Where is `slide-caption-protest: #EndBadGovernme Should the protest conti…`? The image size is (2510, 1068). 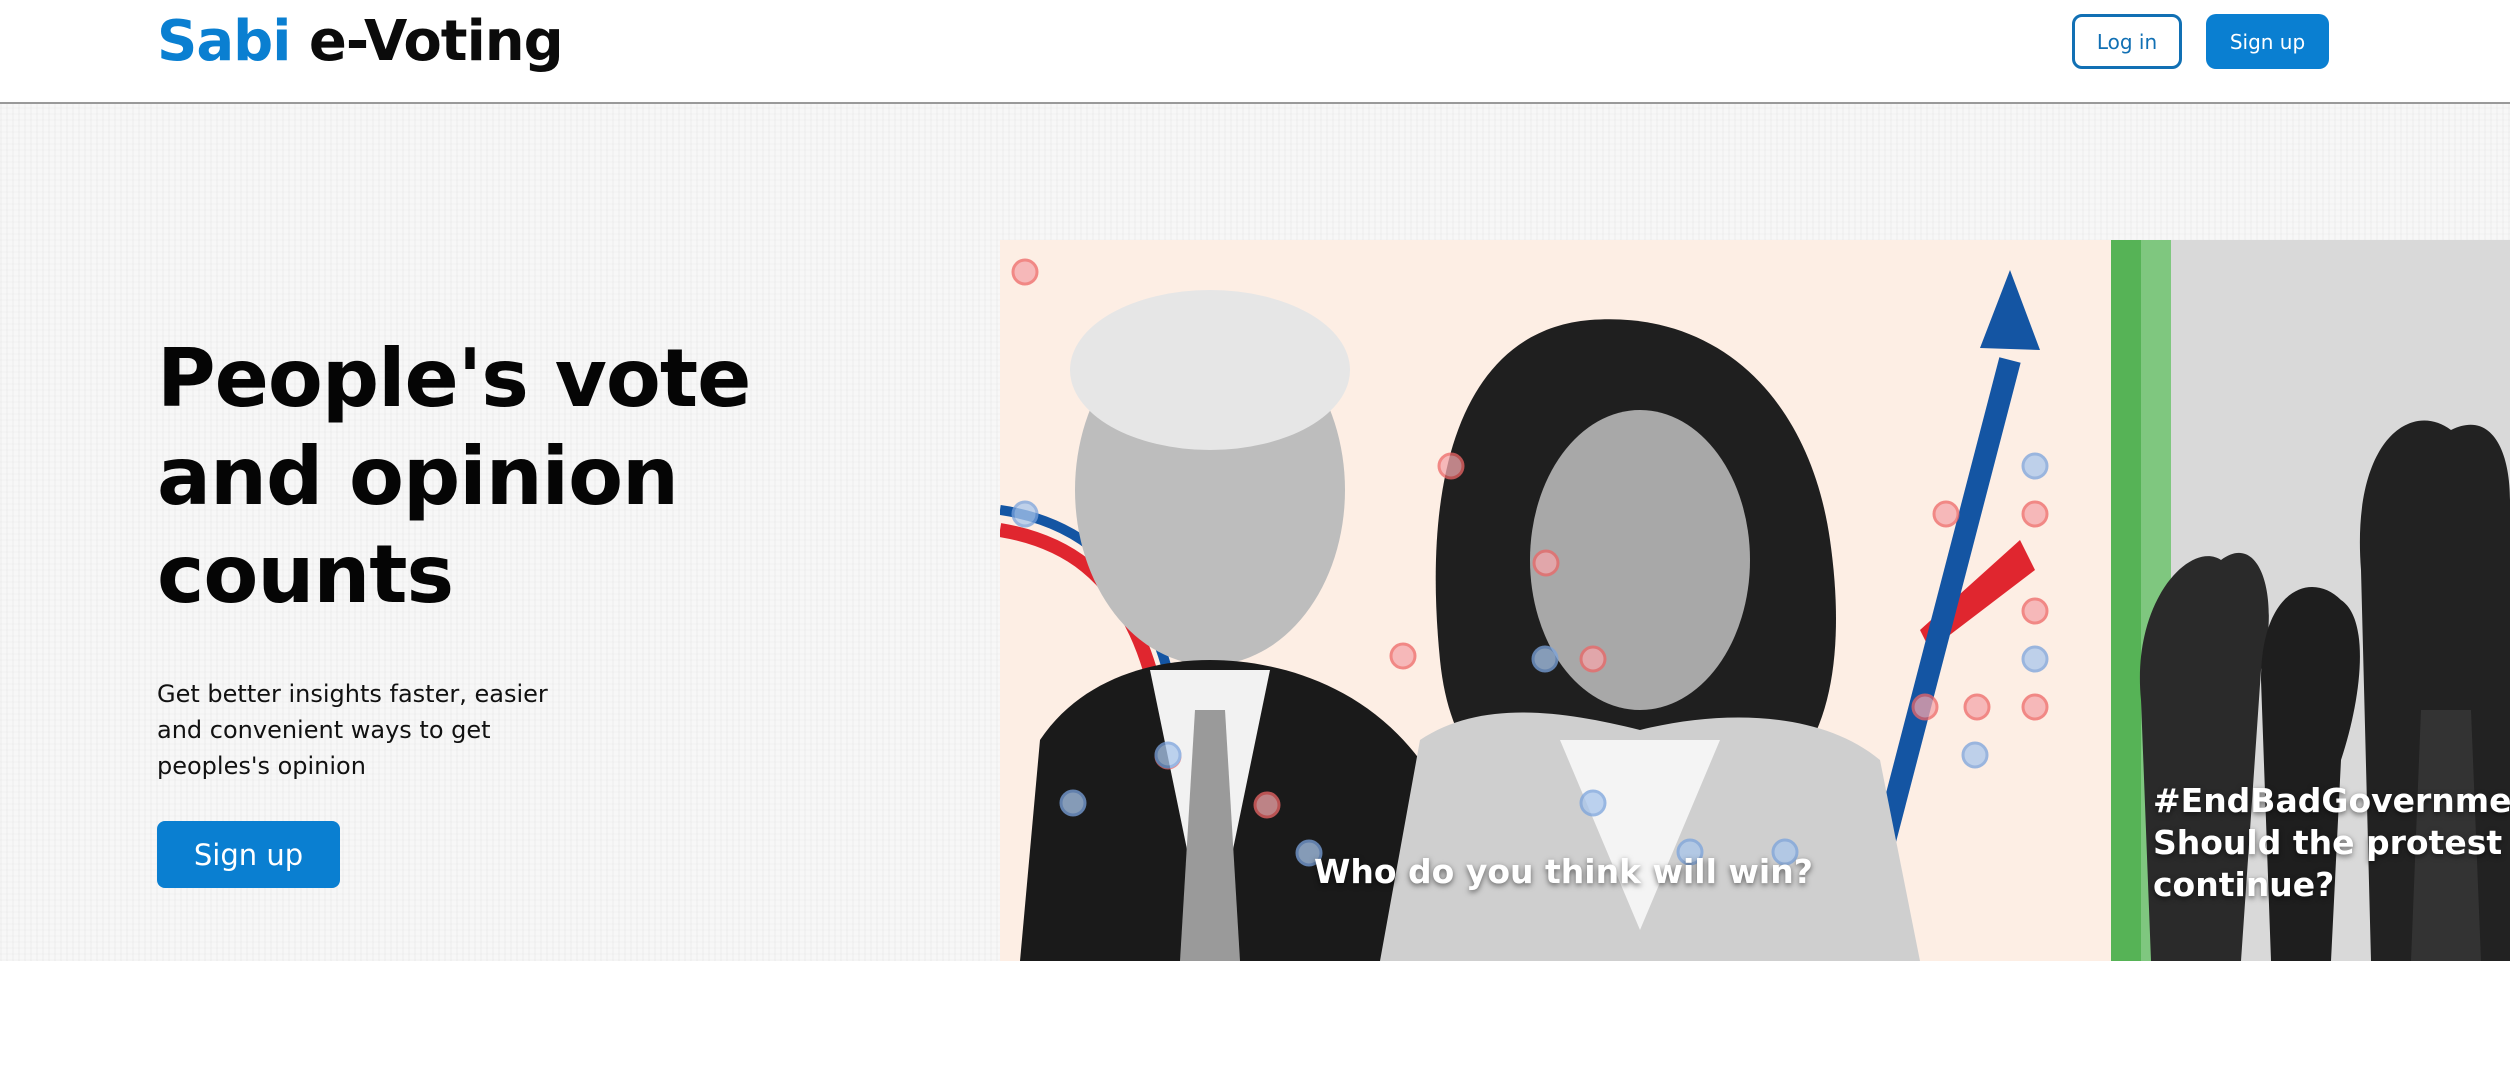
slide-caption-protest: #EndBadGovernme Should the protest conti… is located at coordinates (2331, 843).